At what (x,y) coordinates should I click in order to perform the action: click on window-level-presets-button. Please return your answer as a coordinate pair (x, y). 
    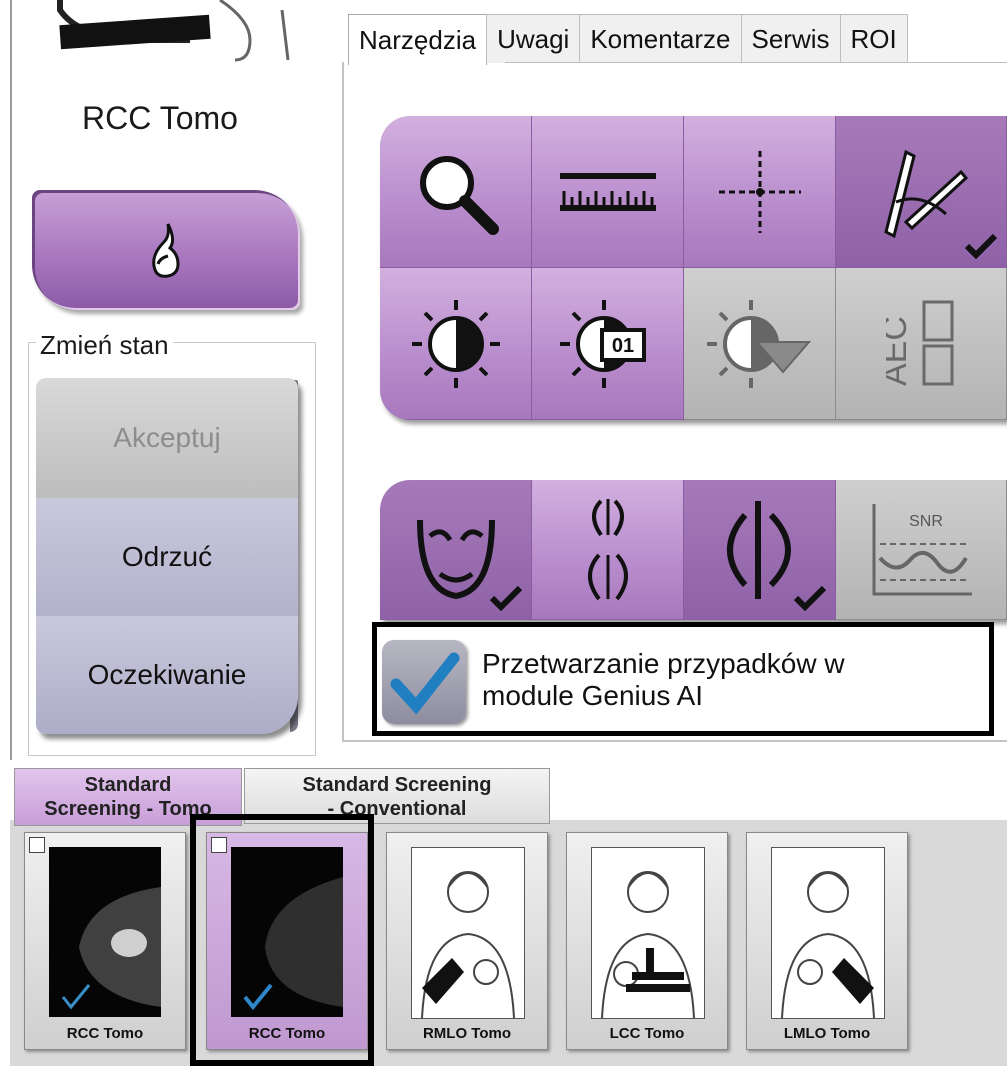
    Looking at the image, I should click on (760, 344).